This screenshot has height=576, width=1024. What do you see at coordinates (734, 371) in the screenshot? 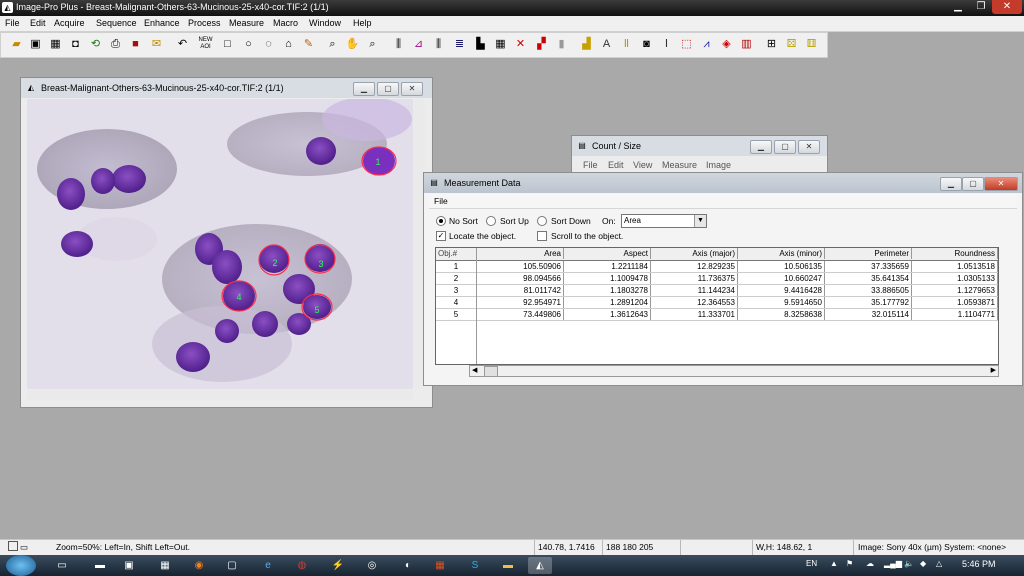
I see `table-horizontal-scrollbar: ◀ ▶` at bounding box center [734, 371].